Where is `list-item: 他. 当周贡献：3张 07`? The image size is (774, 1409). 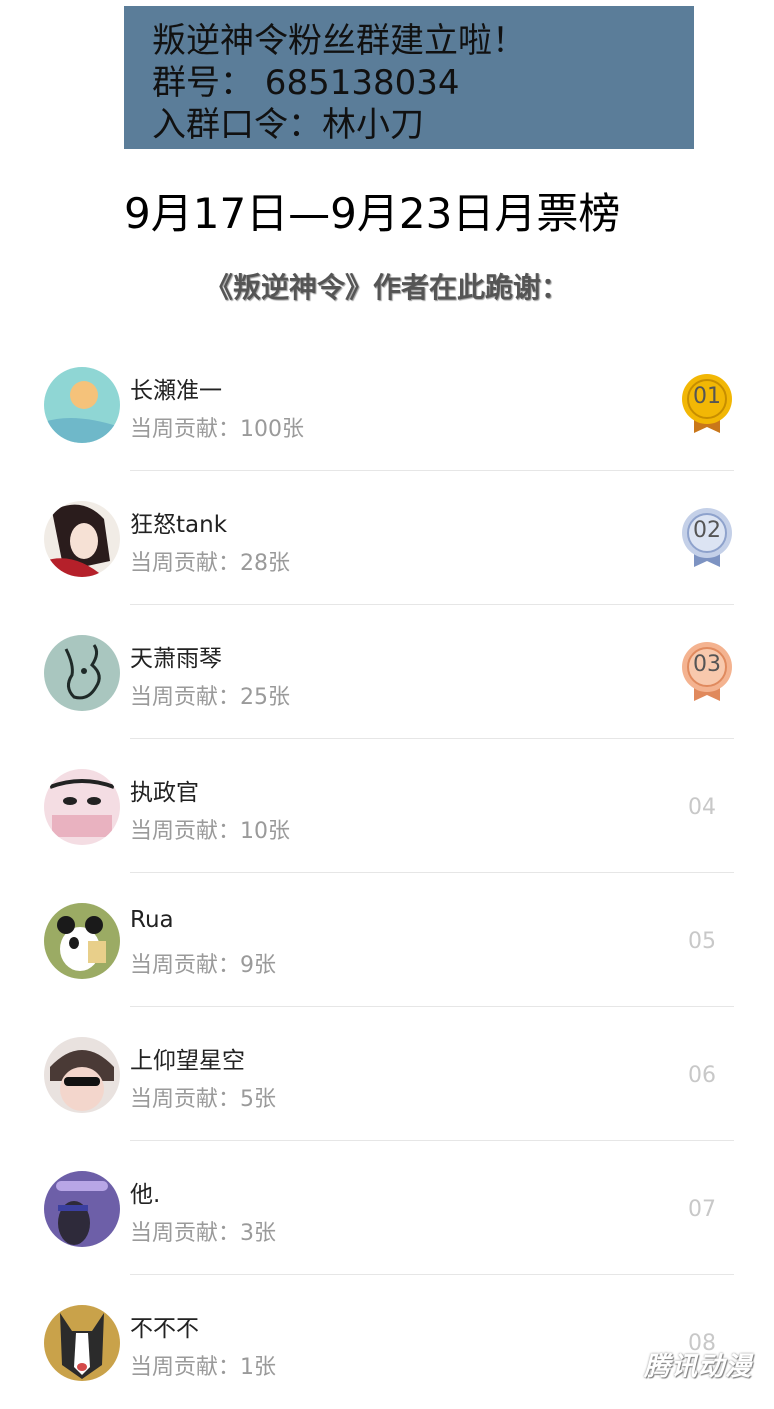 list-item: 他. 当周贡献：3张 07 is located at coordinates (387, 1208).